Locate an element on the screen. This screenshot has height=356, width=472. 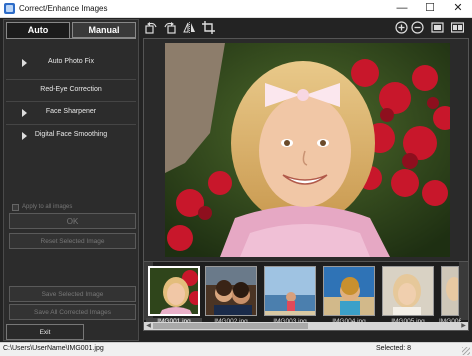
save-all-corrected-images-button: Save All Corrected Images is located at coordinates (72, 312).